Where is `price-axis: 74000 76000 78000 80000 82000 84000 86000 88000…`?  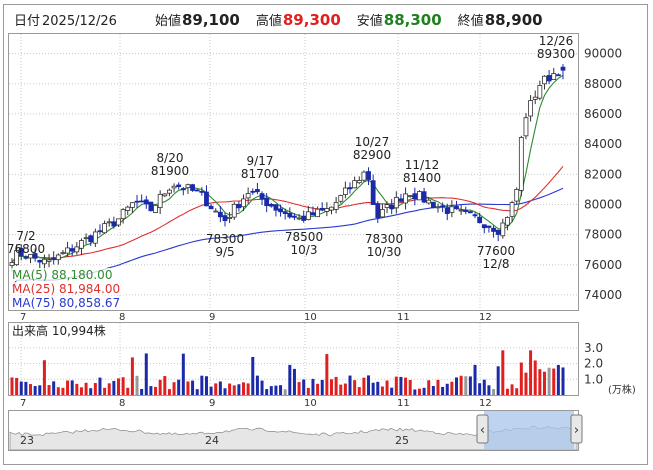 price-axis: 74000 76000 78000 80000 82000 84000 86000 88000… is located at coordinates (603, 174).